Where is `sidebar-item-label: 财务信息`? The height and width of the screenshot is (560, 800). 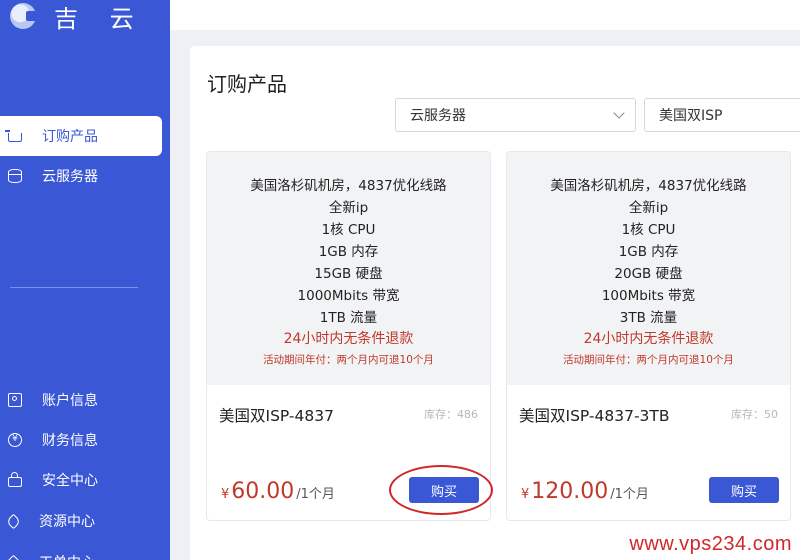 sidebar-item-label: 财务信息 is located at coordinates (70, 441).